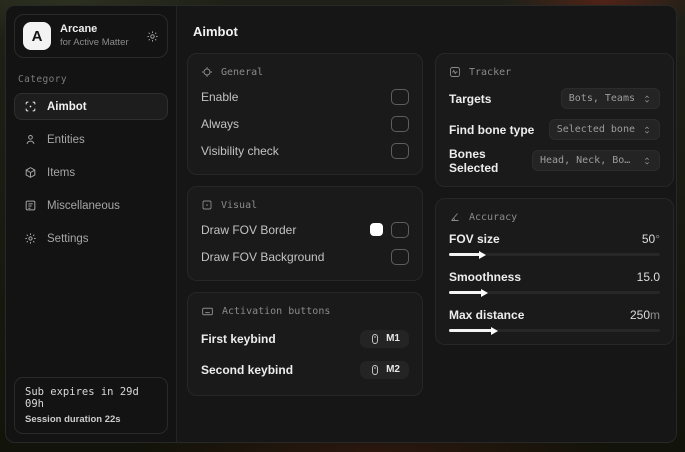  I want to click on crosshair-icon, so click(207, 72).